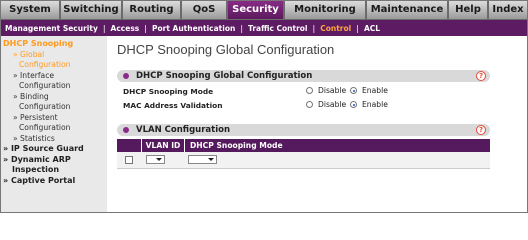  I want to click on column-header-dhcp-snooping-mode: DHCP Snooping Mode, so click(337, 145).